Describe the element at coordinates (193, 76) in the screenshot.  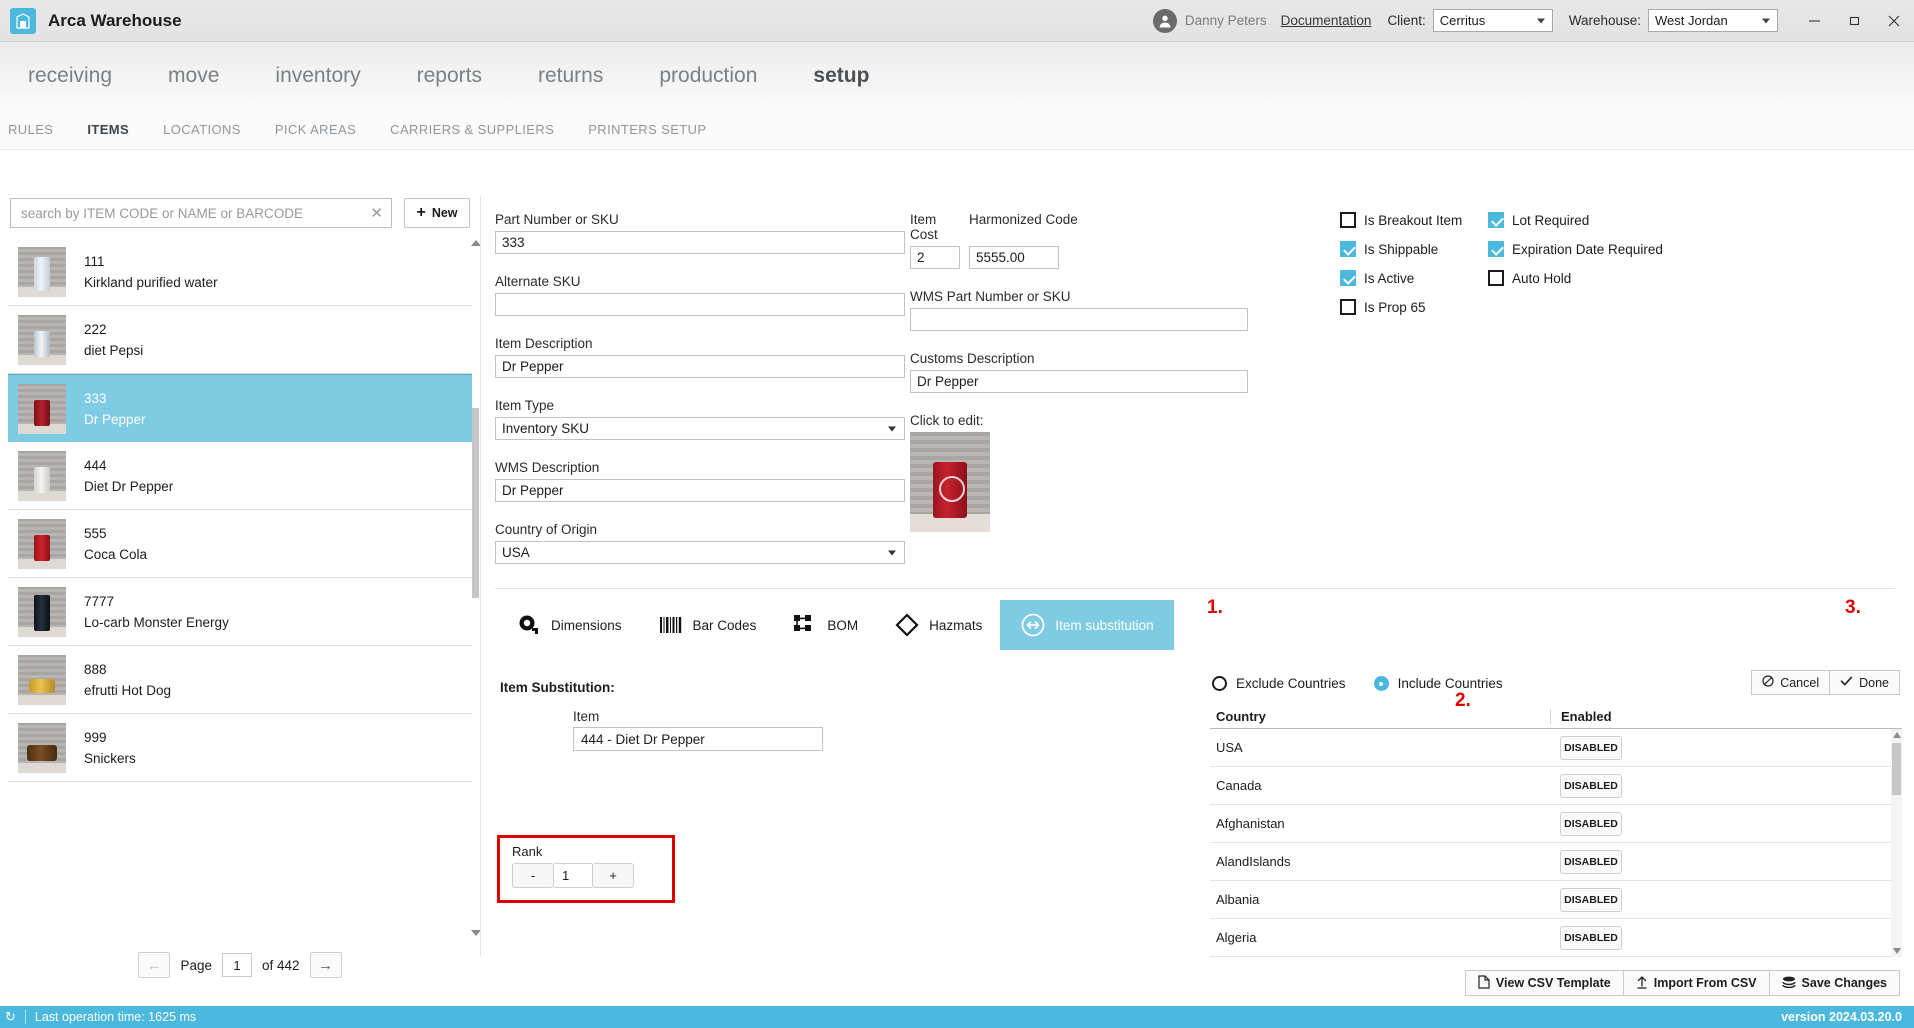
I see `nav-move: move` at that location.